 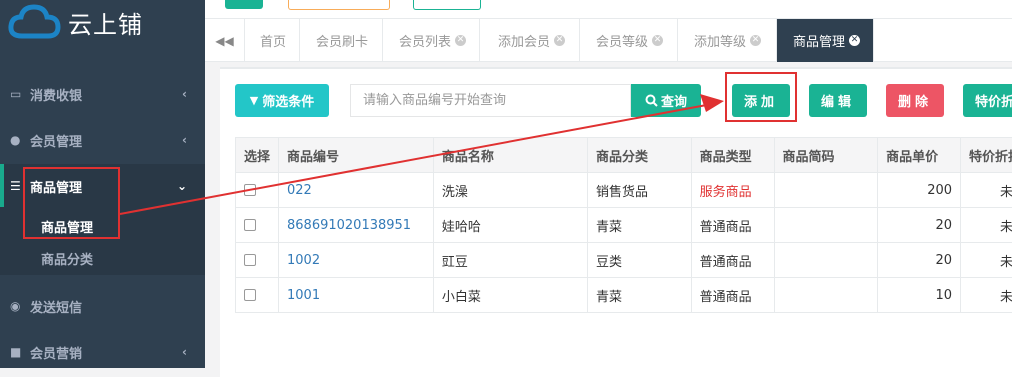 What do you see at coordinates (356, 260) in the screenshot?
I see `product-code: 1002` at bounding box center [356, 260].